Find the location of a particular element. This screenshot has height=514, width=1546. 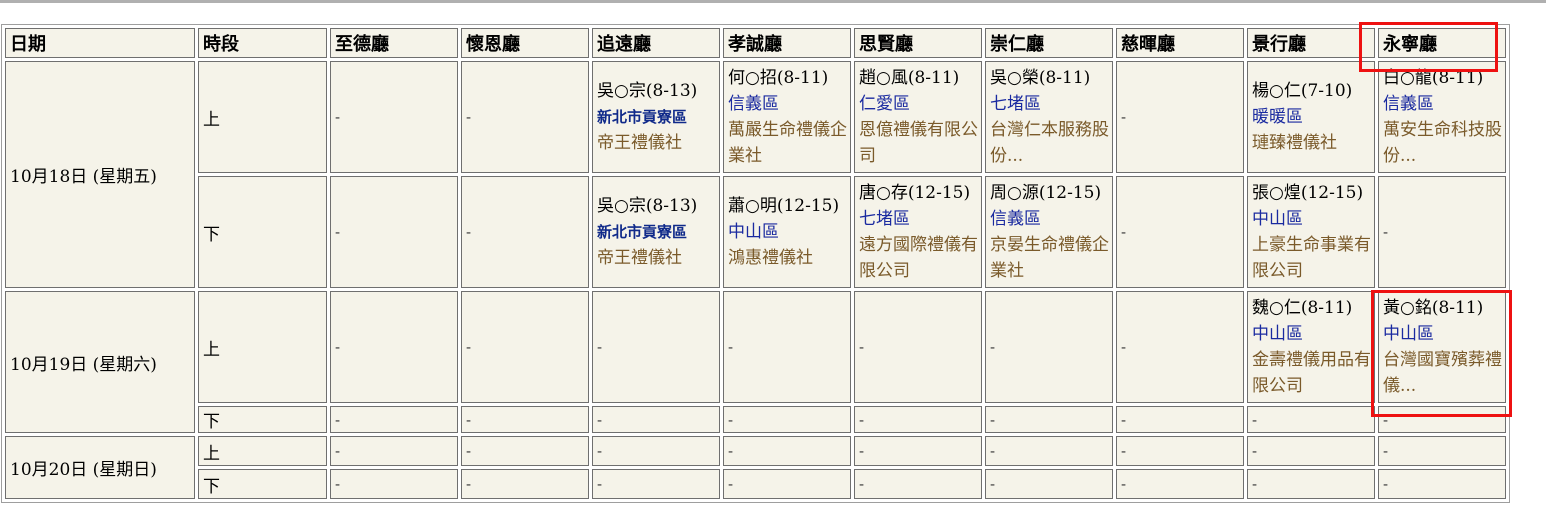

booking-entry: 何○招(8-11) 信義區 萬嚴生命禮儀企業社 is located at coordinates (789, 117).